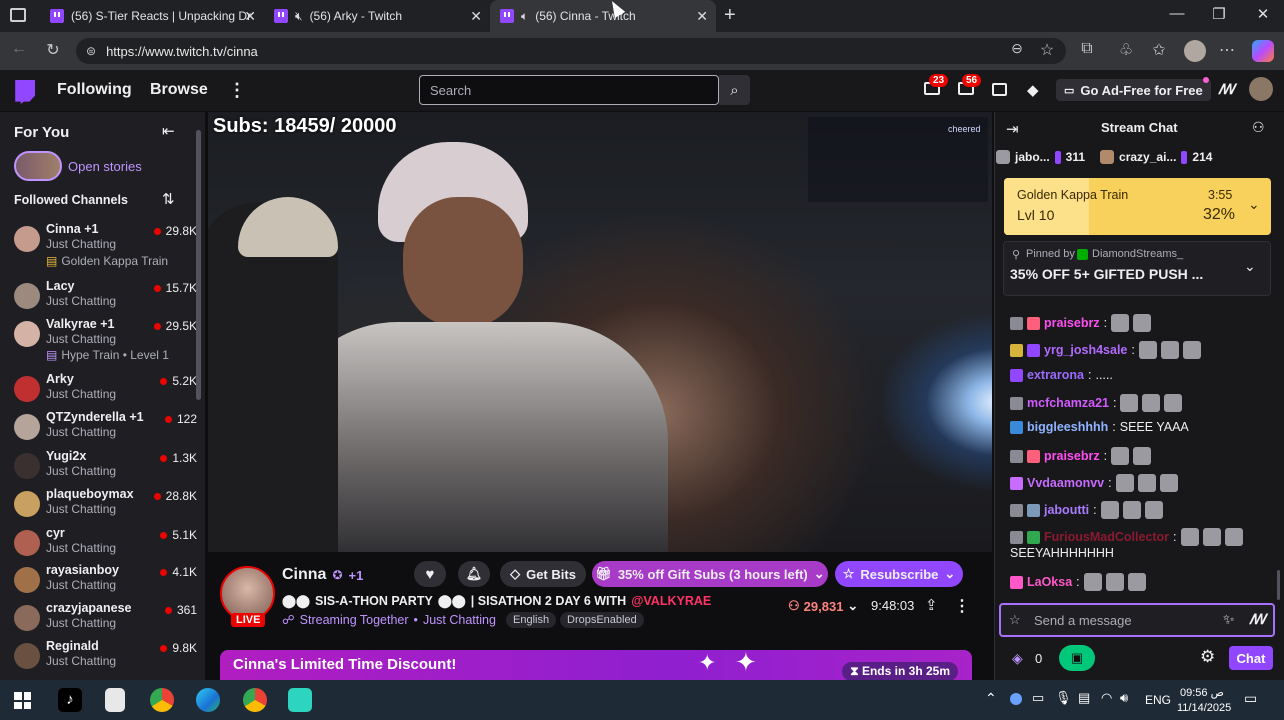  I want to click on tiktok-icon: ♪, so click(70, 700).